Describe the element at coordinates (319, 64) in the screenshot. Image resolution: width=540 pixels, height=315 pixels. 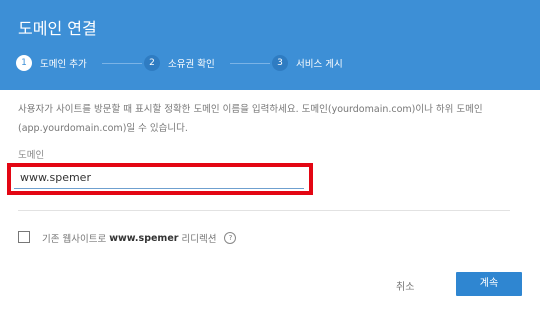
I see `step-3-label: 서비스 게시` at that location.